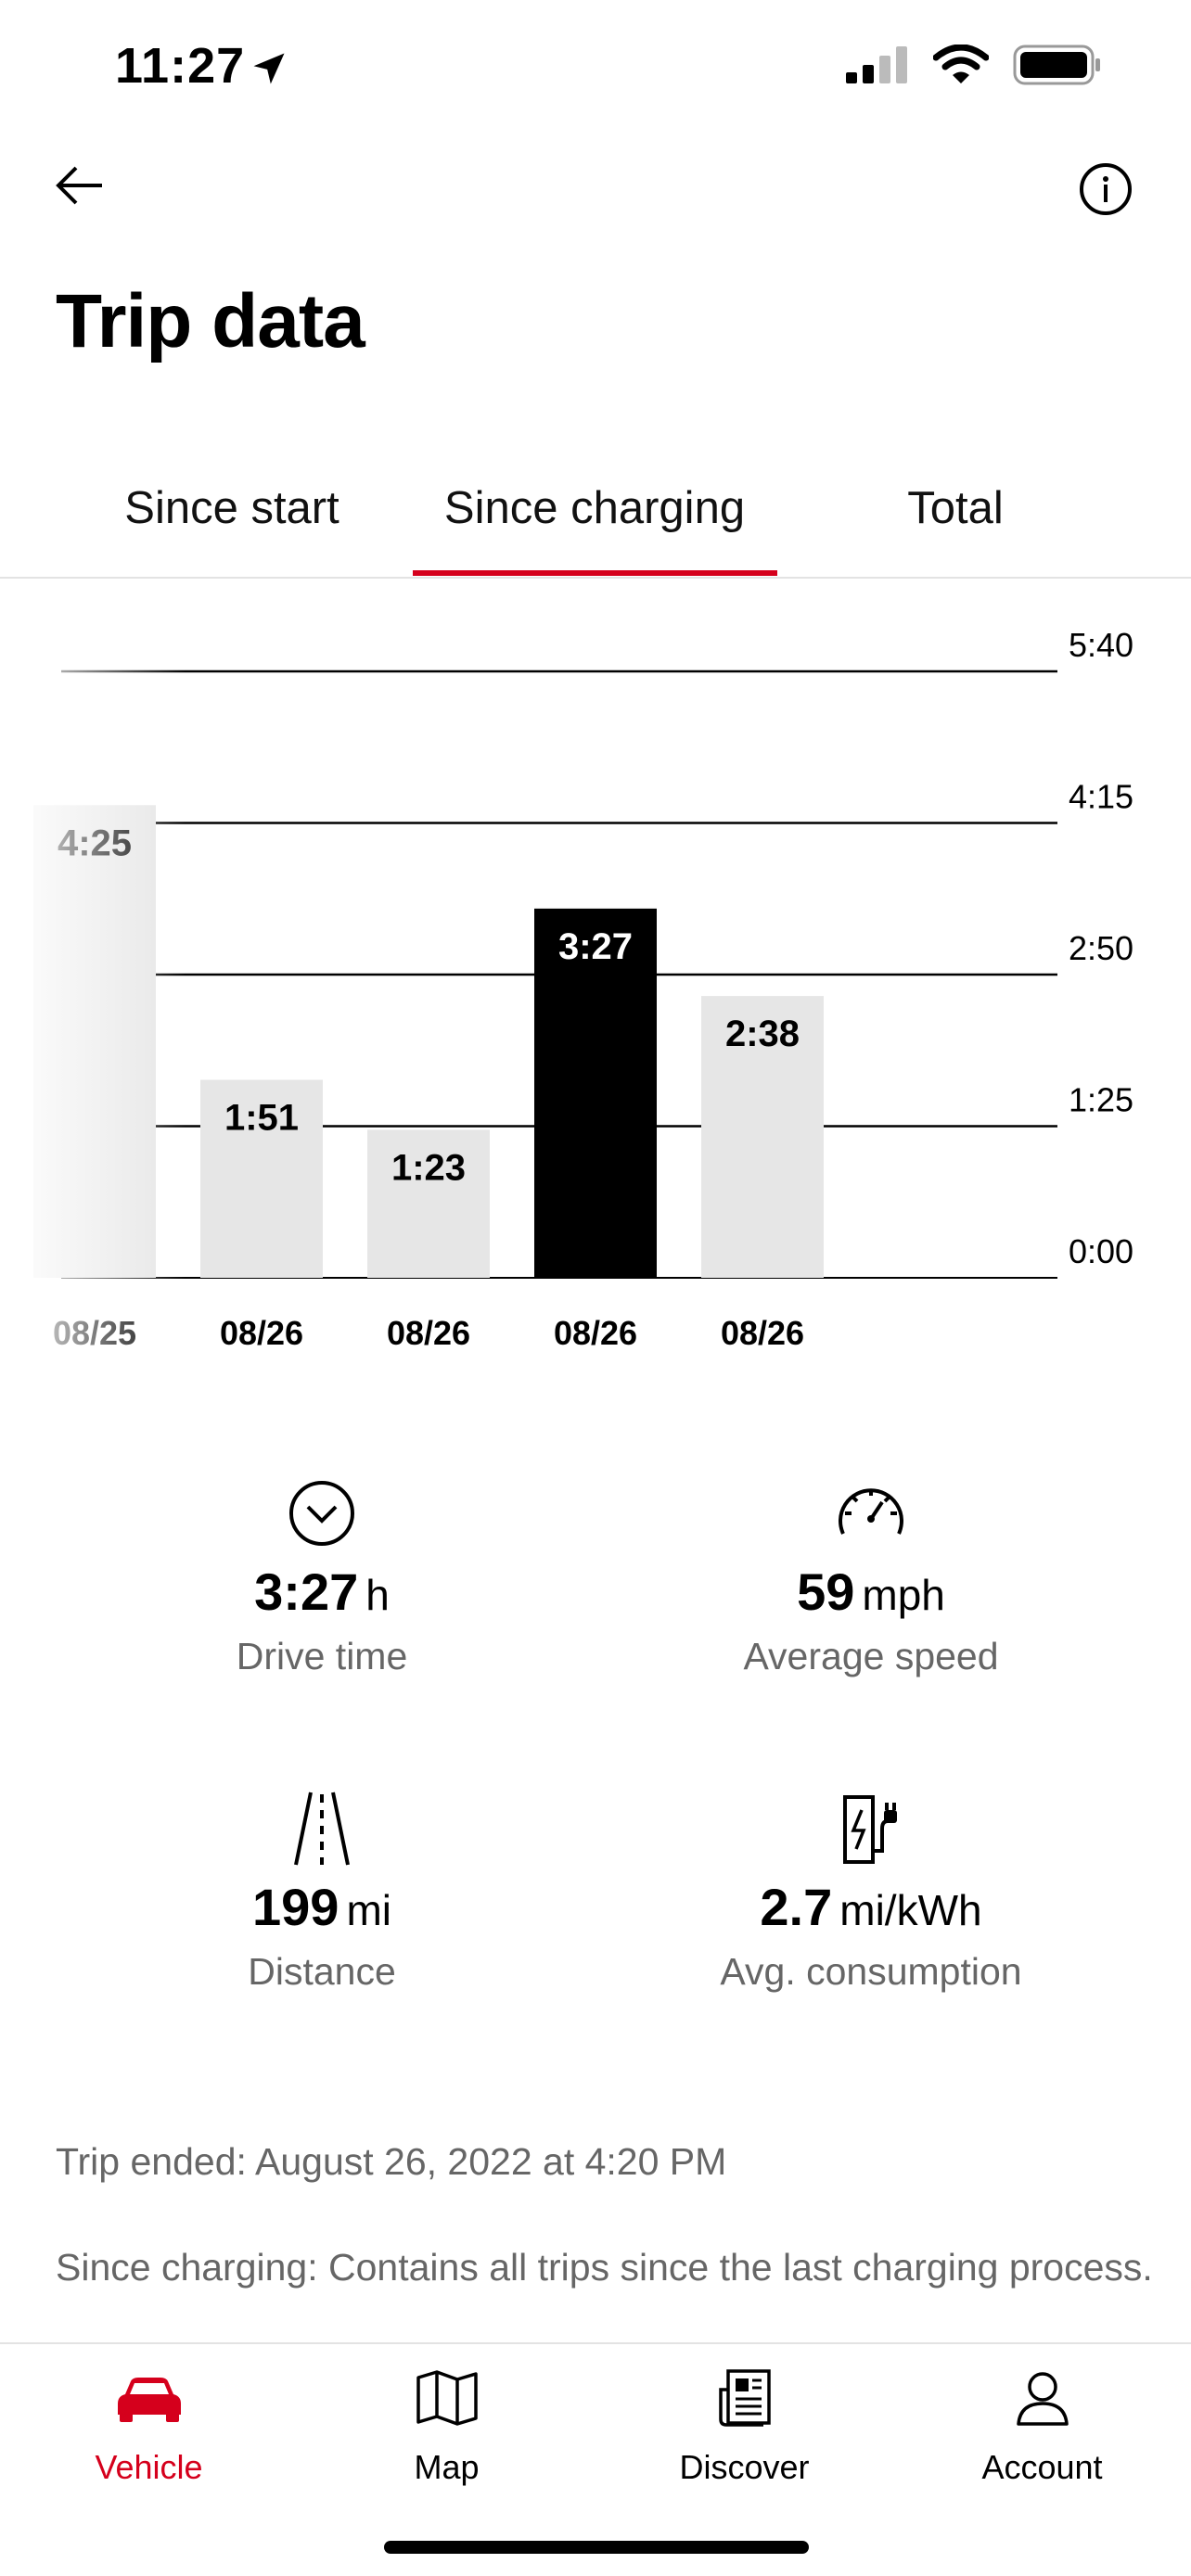 This screenshot has height=2576, width=1191. Describe the element at coordinates (149, 2398) in the screenshot. I see `car-icon` at that location.